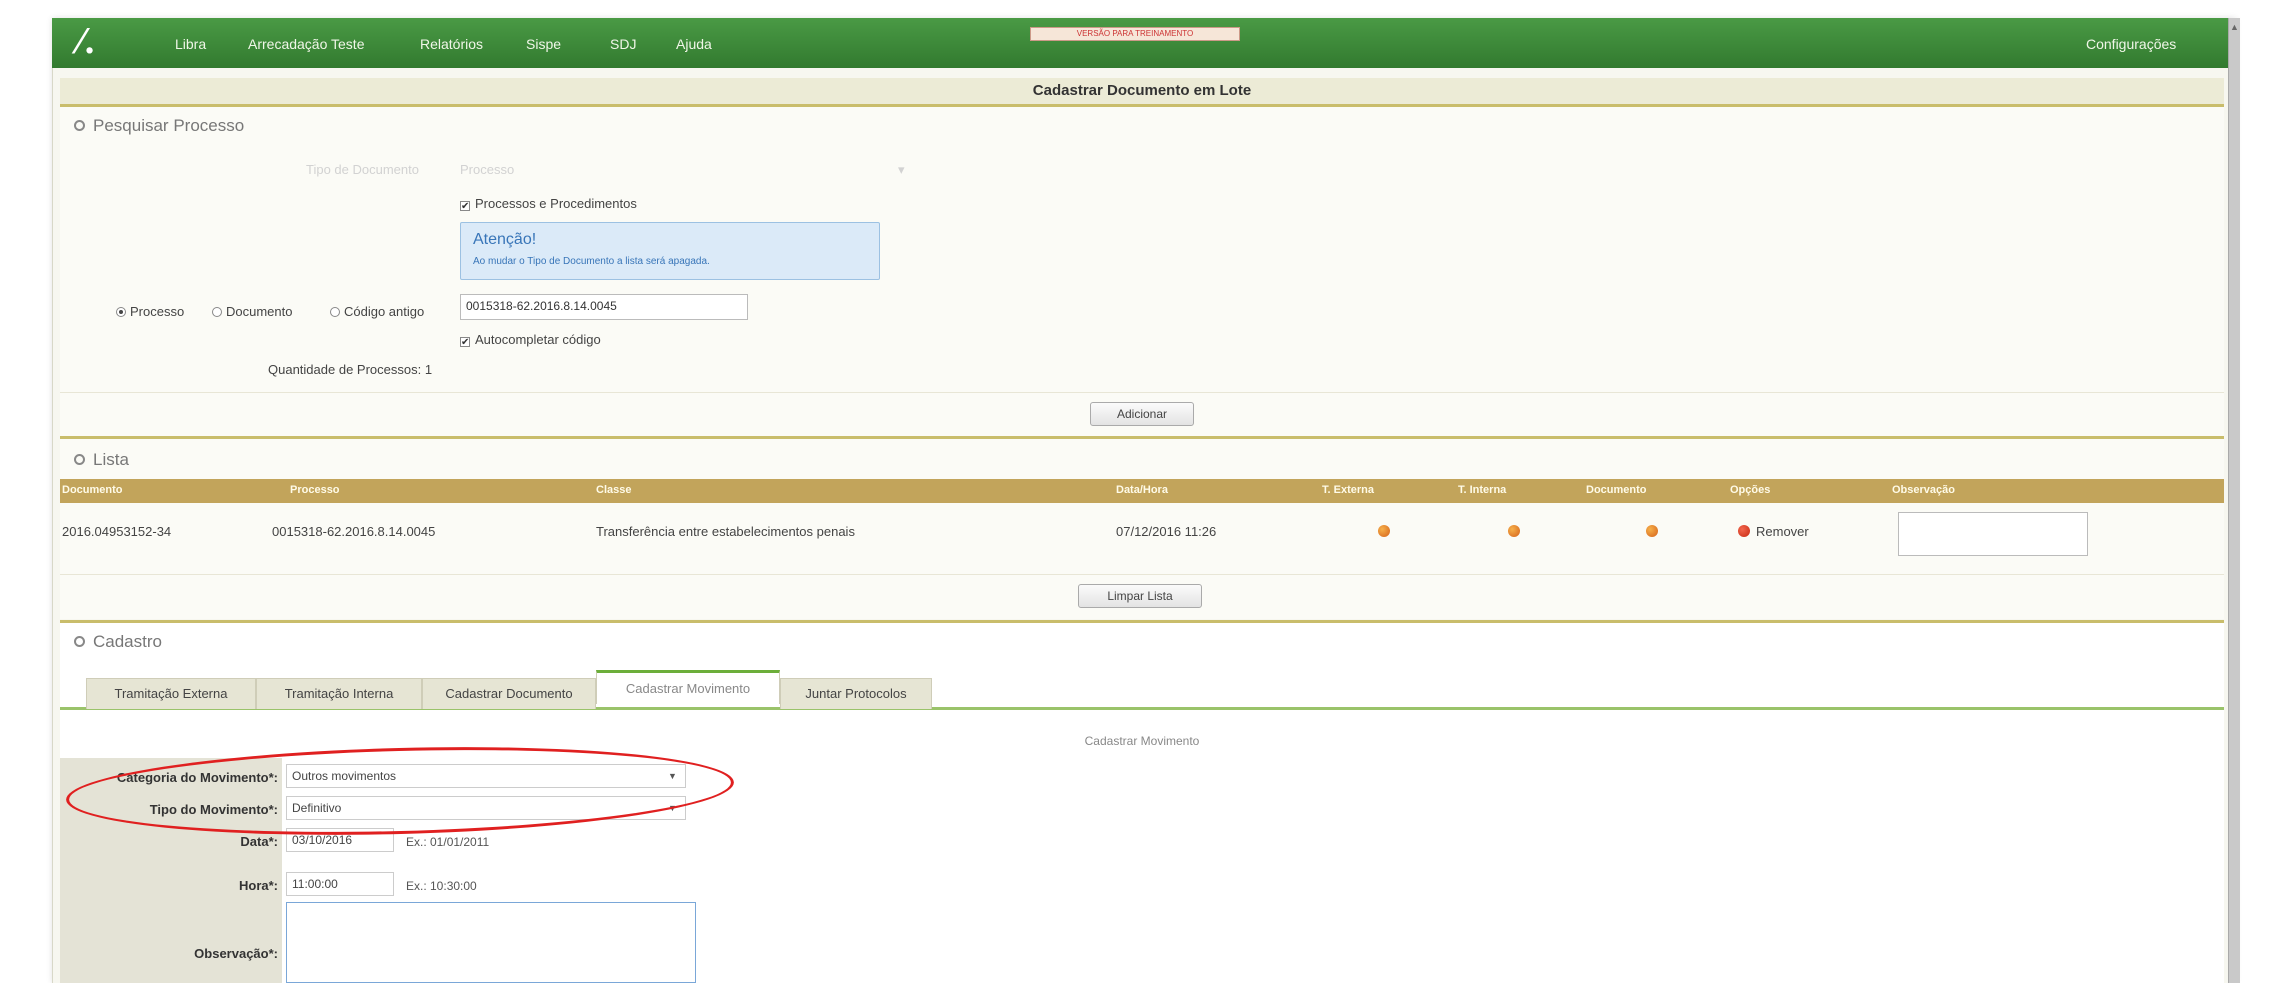  What do you see at coordinates (100, 42) in the screenshot?
I see `app-logo: ⁄.` at bounding box center [100, 42].